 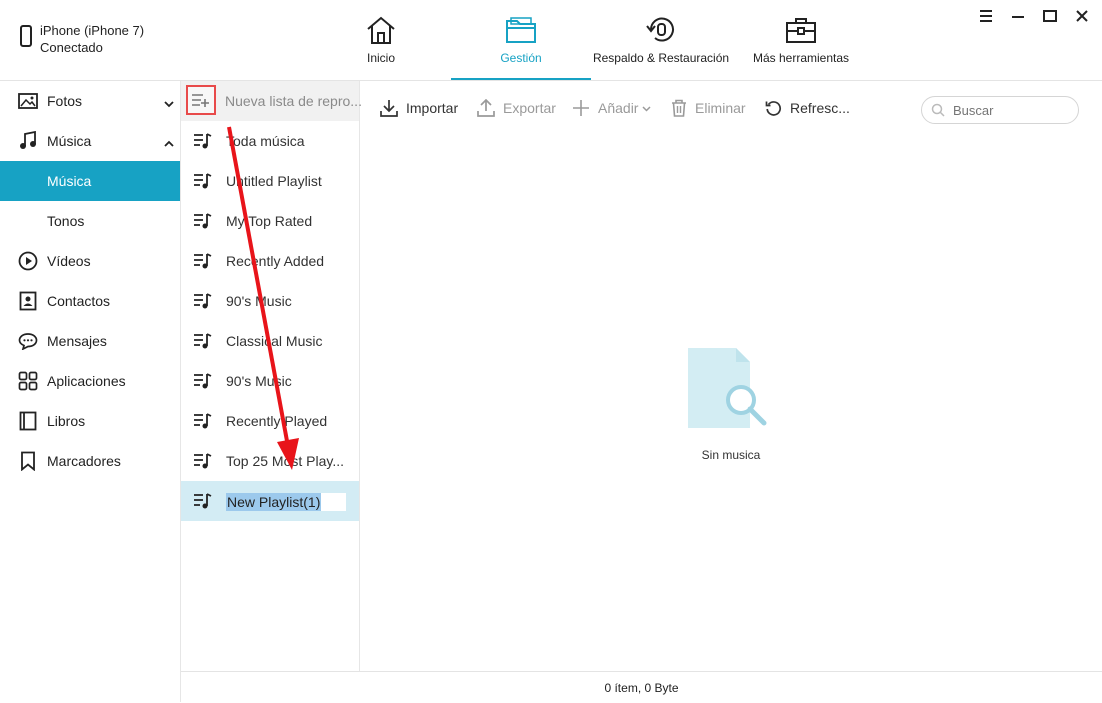 What do you see at coordinates (270, 141) in the screenshot?
I see `playlist-item: Toda música` at bounding box center [270, 141].